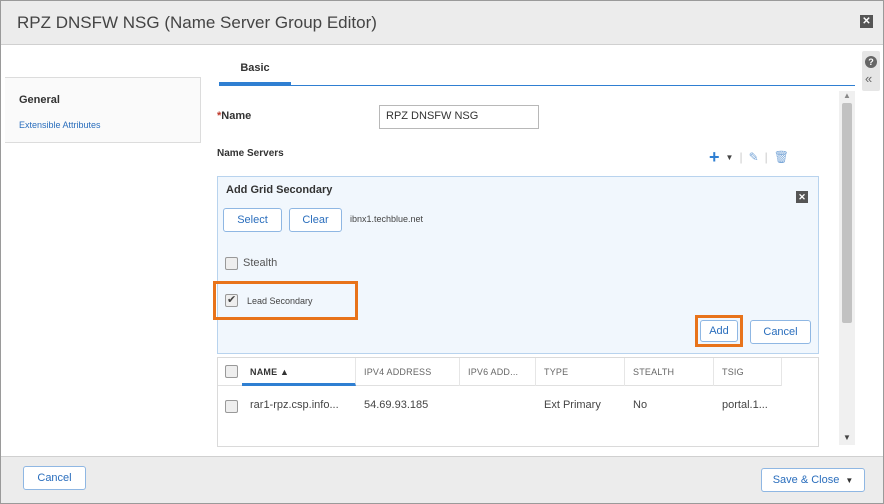  I want to click on name-servers-toolbar: + ▼ | ✎ | 🗑, so click(749, 157).